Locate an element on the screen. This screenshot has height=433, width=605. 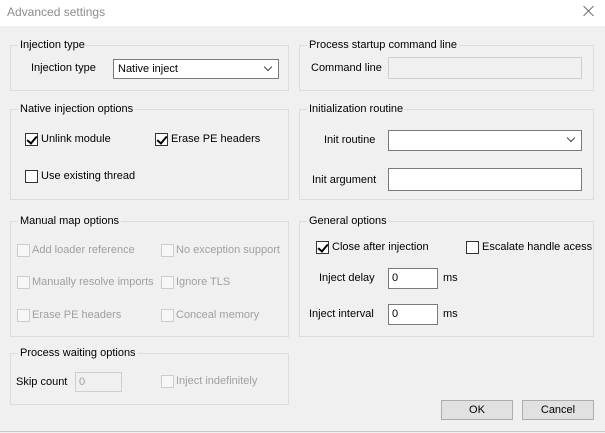
inject-indefinitely-label: Inject indefinitely is located at coordinates (216, 381).